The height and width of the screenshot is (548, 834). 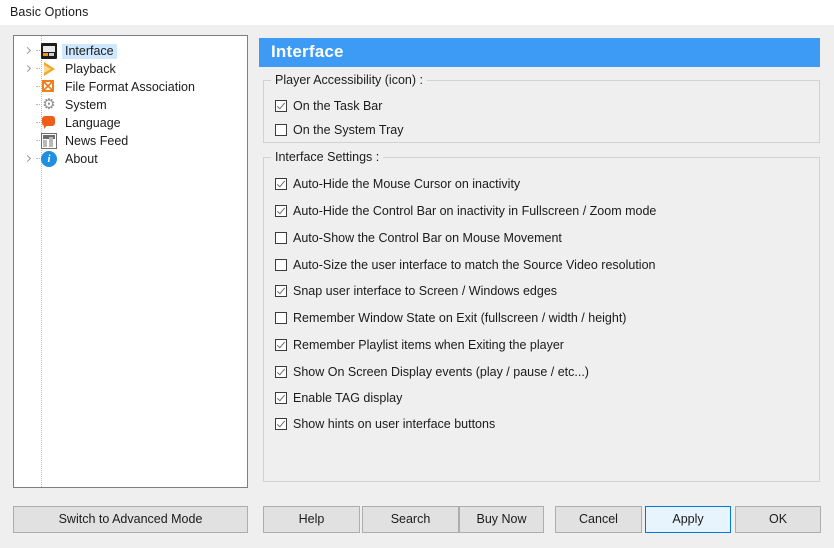 I want to click on checkbox-label: Show hints on user interface buttons, so click(x=394, y=424).